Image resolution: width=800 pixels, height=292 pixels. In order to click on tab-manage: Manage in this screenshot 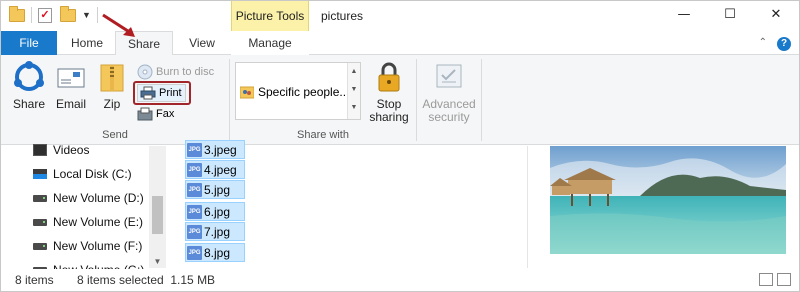, I will do `click(270, 43)`.